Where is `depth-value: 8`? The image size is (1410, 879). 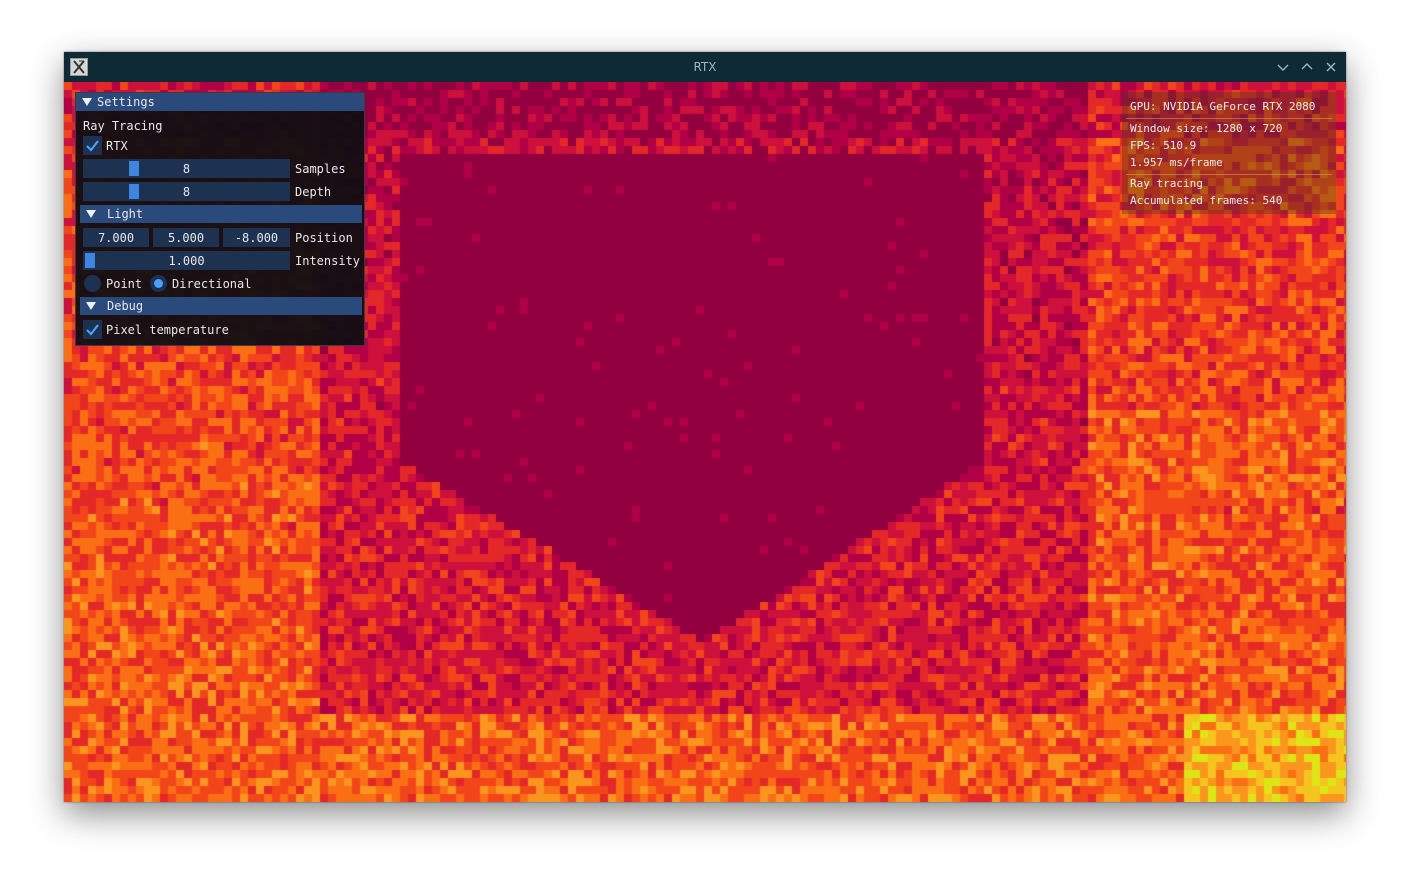 depth-value: 8 is located at coordinates (186, 192).